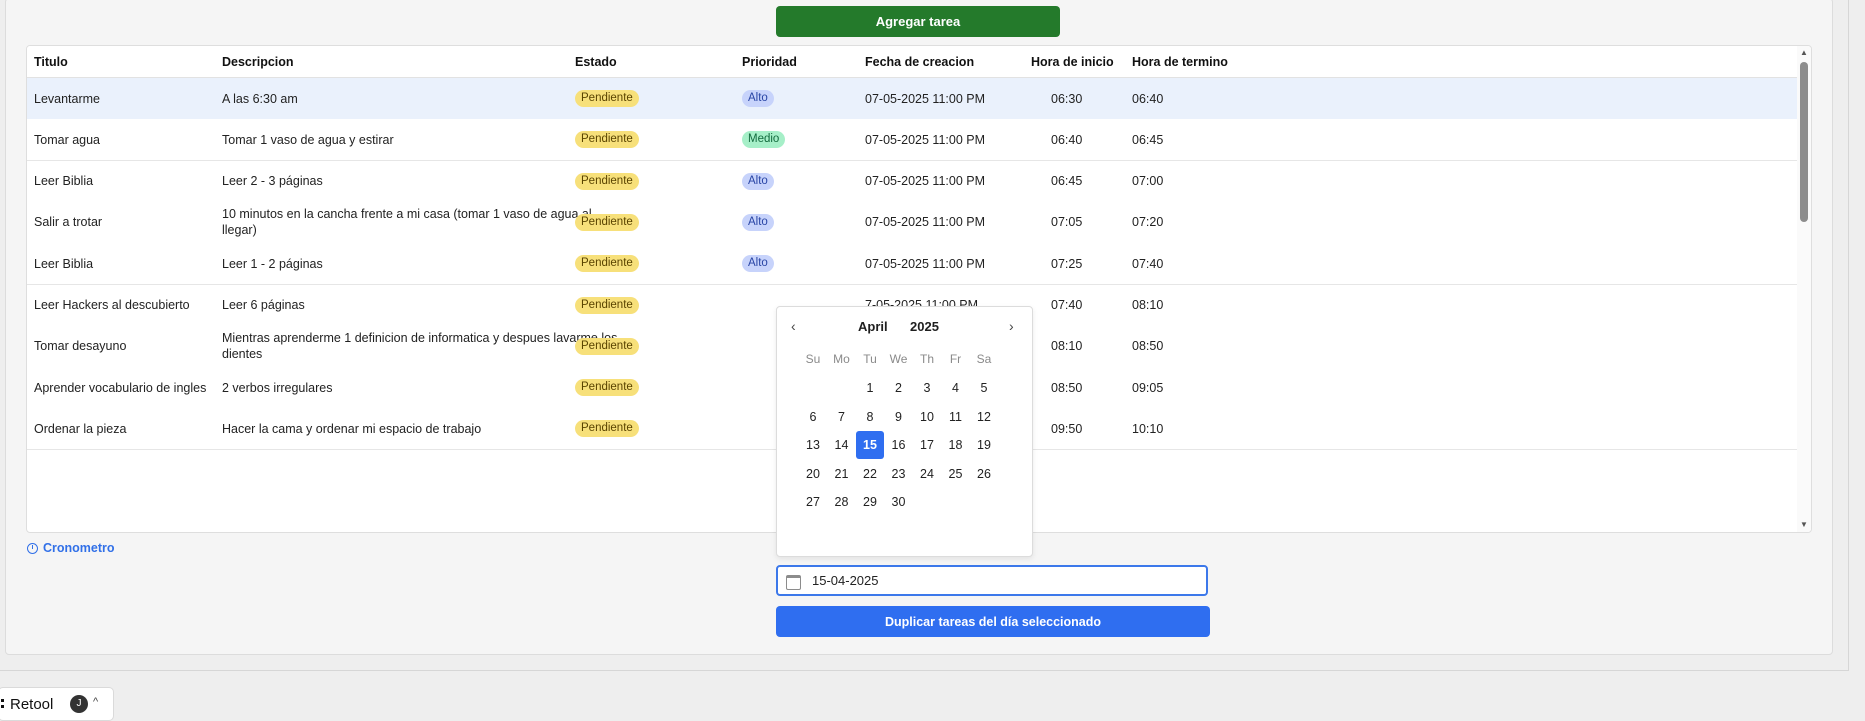  Describe the element at coordinates (1067, 387) in the screenshot. I see `inicio-text: 08:50` at that location.